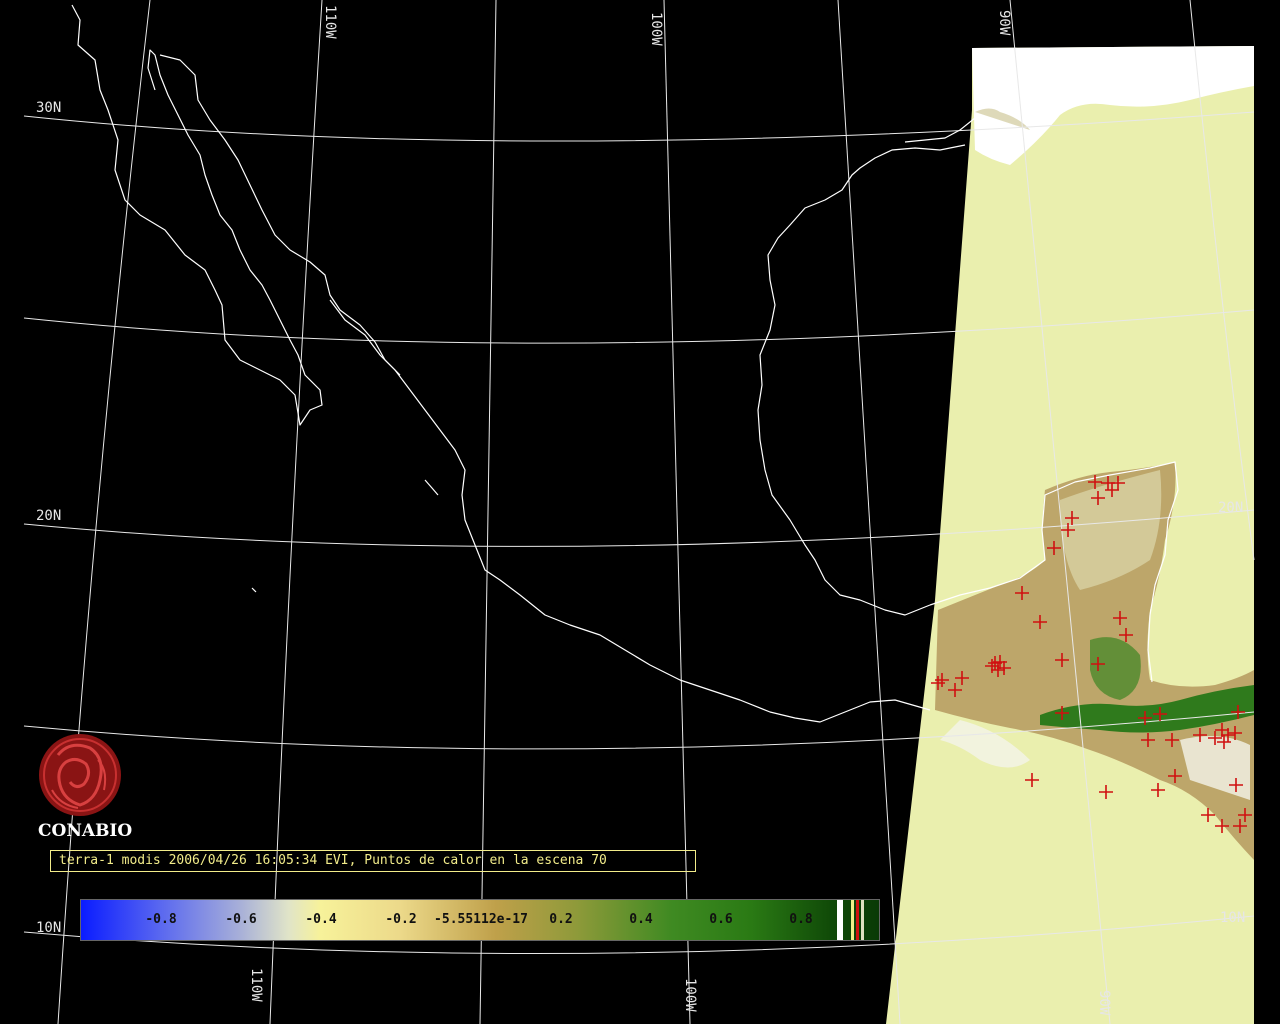 The image size is (1280, 1024). Describe the element at coordinates (241, 919) in the screenshot. I see `colorbar-tick: -0.6` at that location.